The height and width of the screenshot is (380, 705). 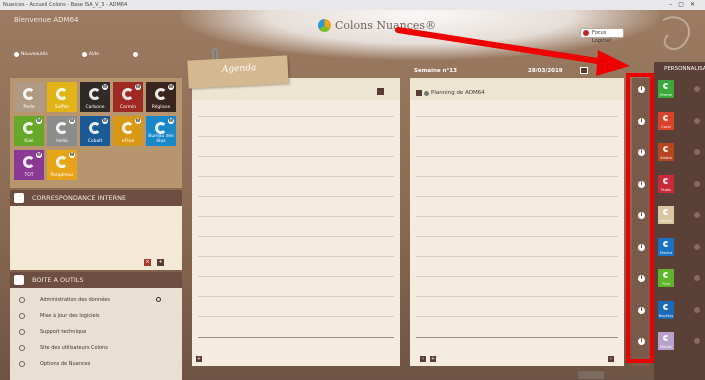 What do you see at coordinates (62, 97) in the screenshot?
I see `app-tile: Saffier` at bounding box center [62, 97].